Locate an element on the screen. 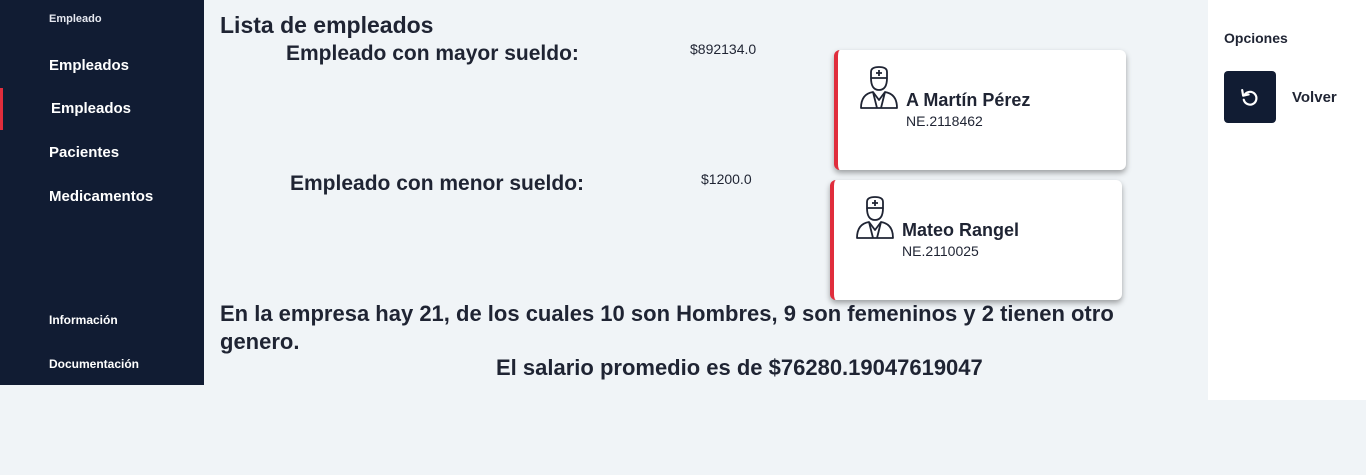 The height and width of the screenshot is (475, 1366). lowest-employee-card: Mateo Rangel NE.2110025 is located at coordinates (976, 240).